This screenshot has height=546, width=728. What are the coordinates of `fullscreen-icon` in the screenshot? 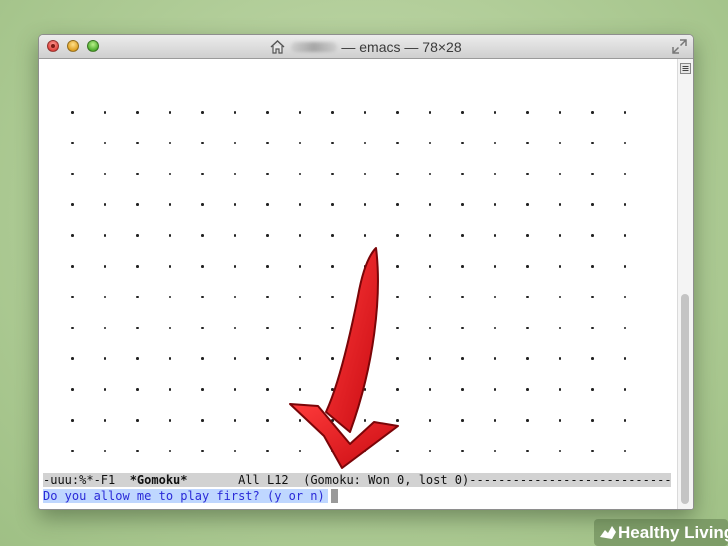 It's located at (679, 46).